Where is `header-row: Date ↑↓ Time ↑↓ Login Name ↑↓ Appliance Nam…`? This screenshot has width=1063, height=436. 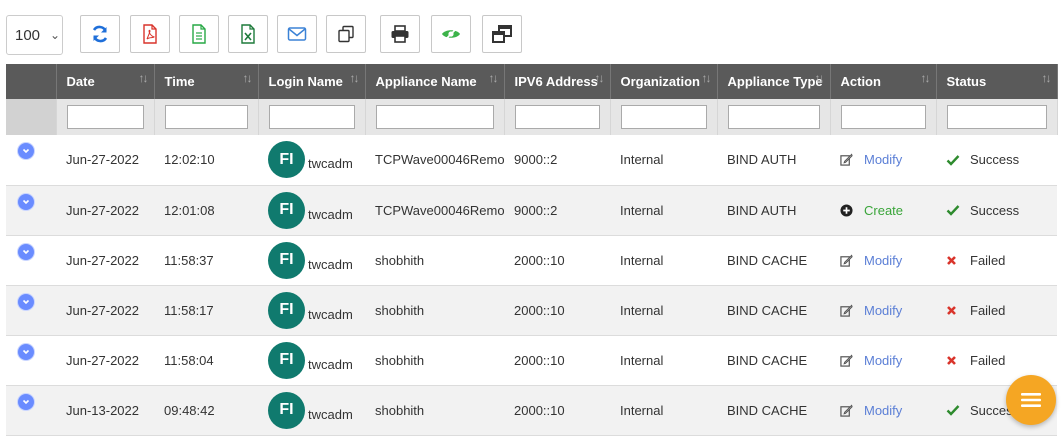 header-row: Date ↑↓ Time ↑↓ Login Name ↑↓ Appliance Nam… is located at coordinates (532, 81).